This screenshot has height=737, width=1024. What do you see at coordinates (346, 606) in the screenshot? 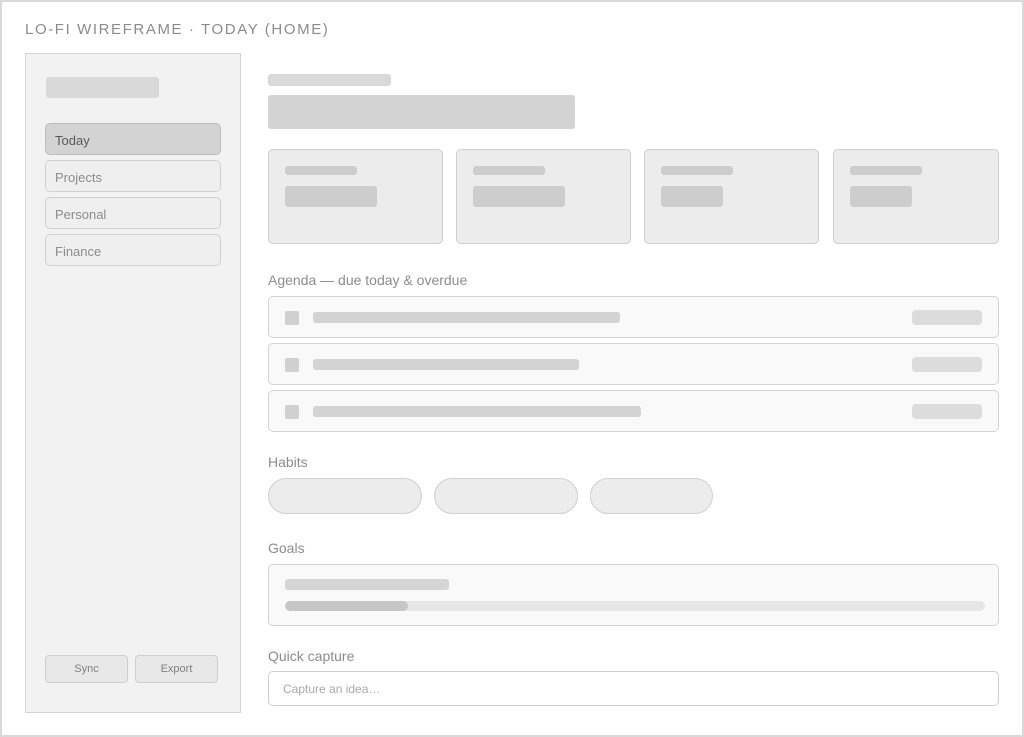
I see `goal-progress-fill` at bounding box center [346, 606].